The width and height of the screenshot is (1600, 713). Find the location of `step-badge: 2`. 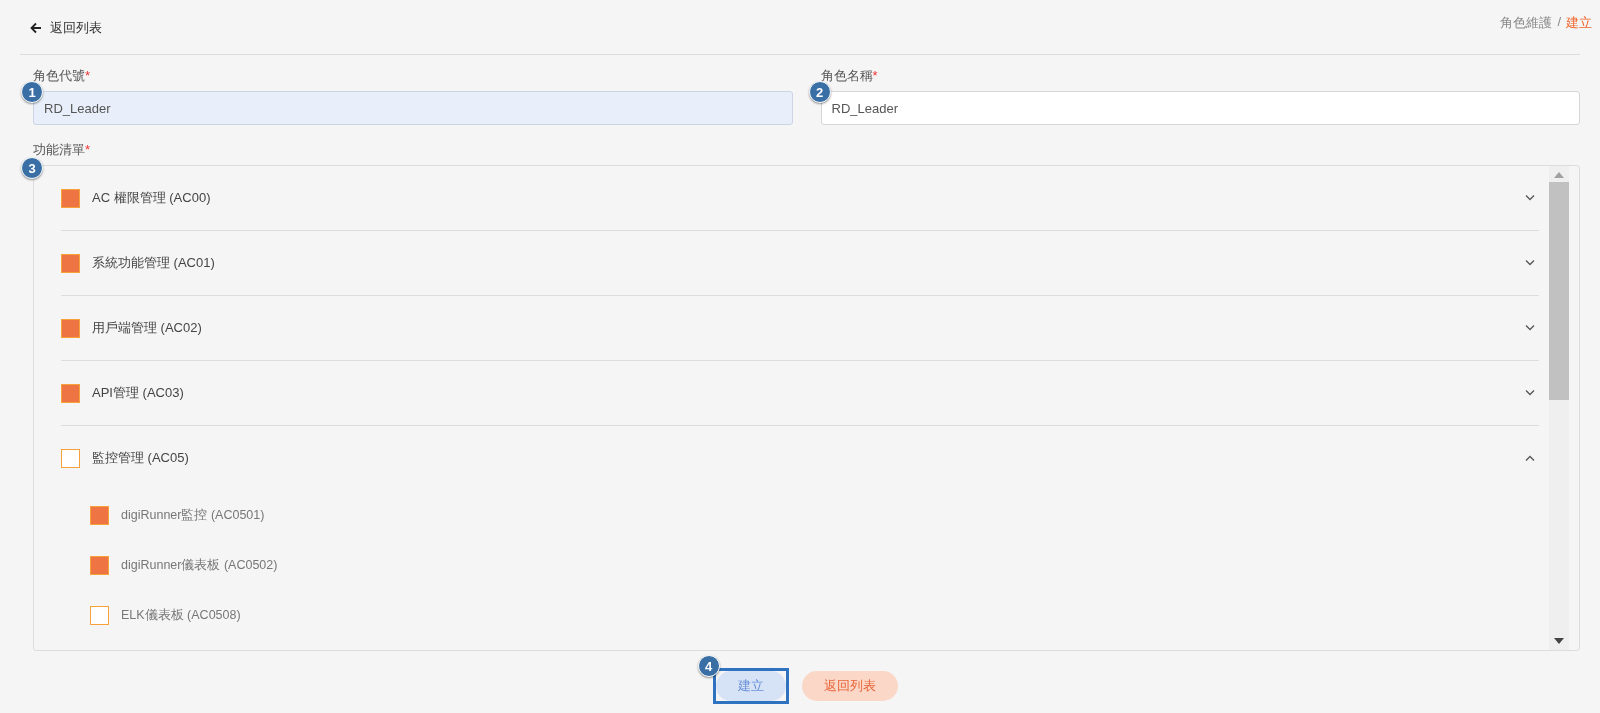

step-badge: 2 is located at coordinates (819, 92).